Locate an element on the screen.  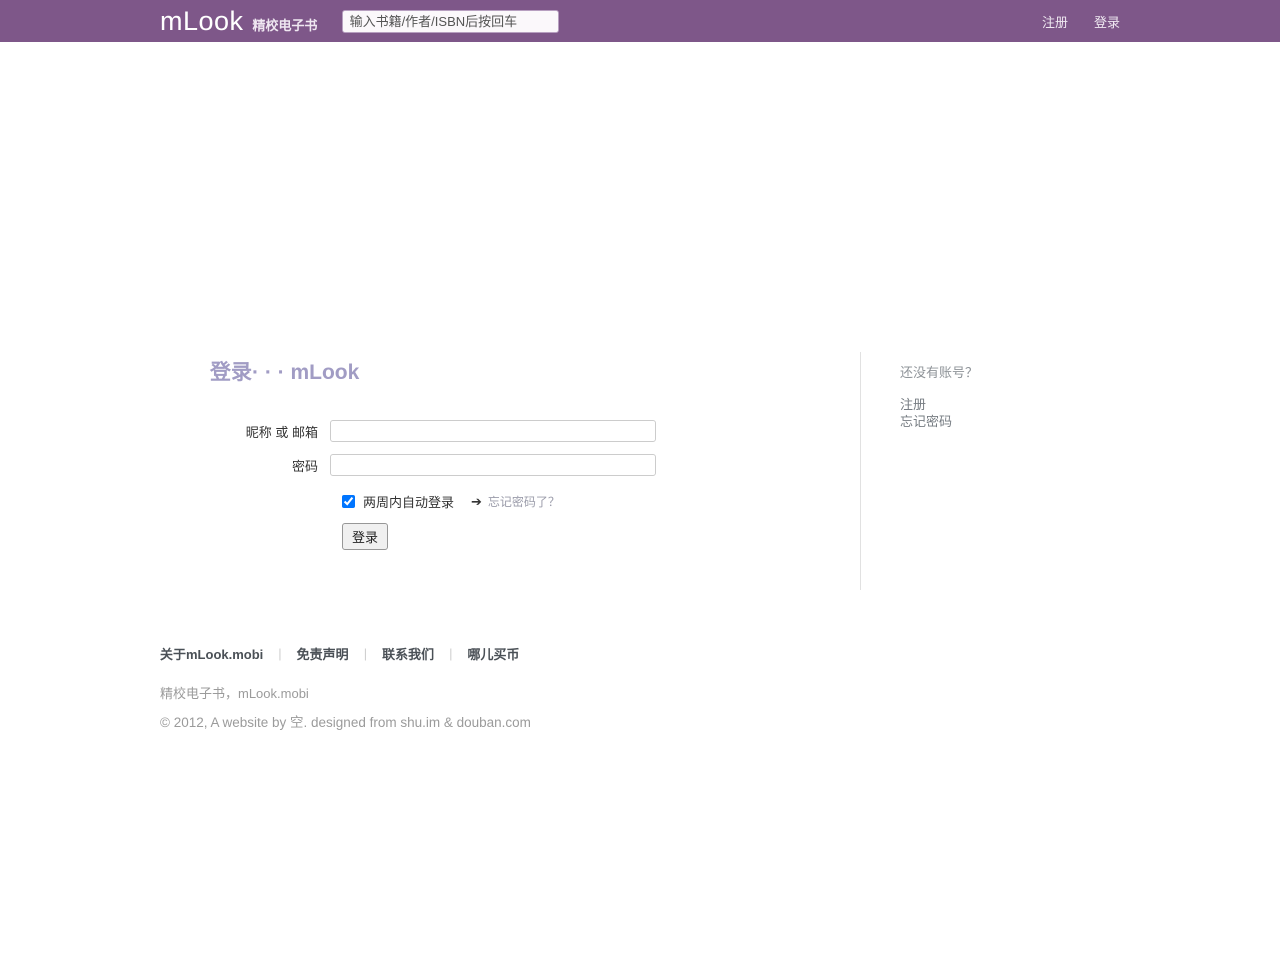
footer-link-where-to-buy: 哪儿买币 is located at coordinates (493, 653).